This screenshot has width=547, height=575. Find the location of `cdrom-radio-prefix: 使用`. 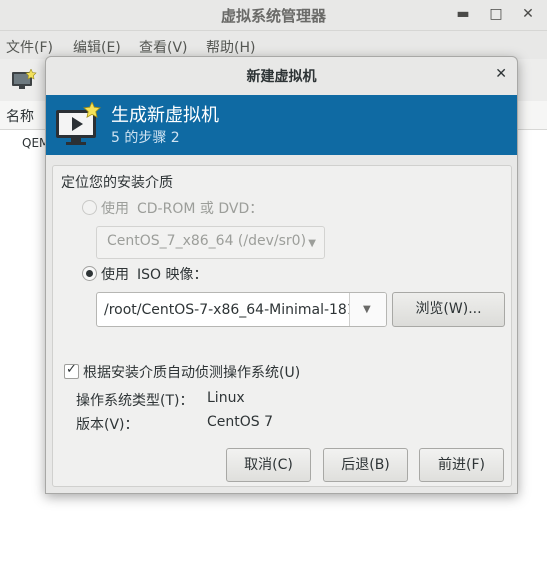

cdrom-radio-prefix: 使用 is located at coordinates (115, 209).